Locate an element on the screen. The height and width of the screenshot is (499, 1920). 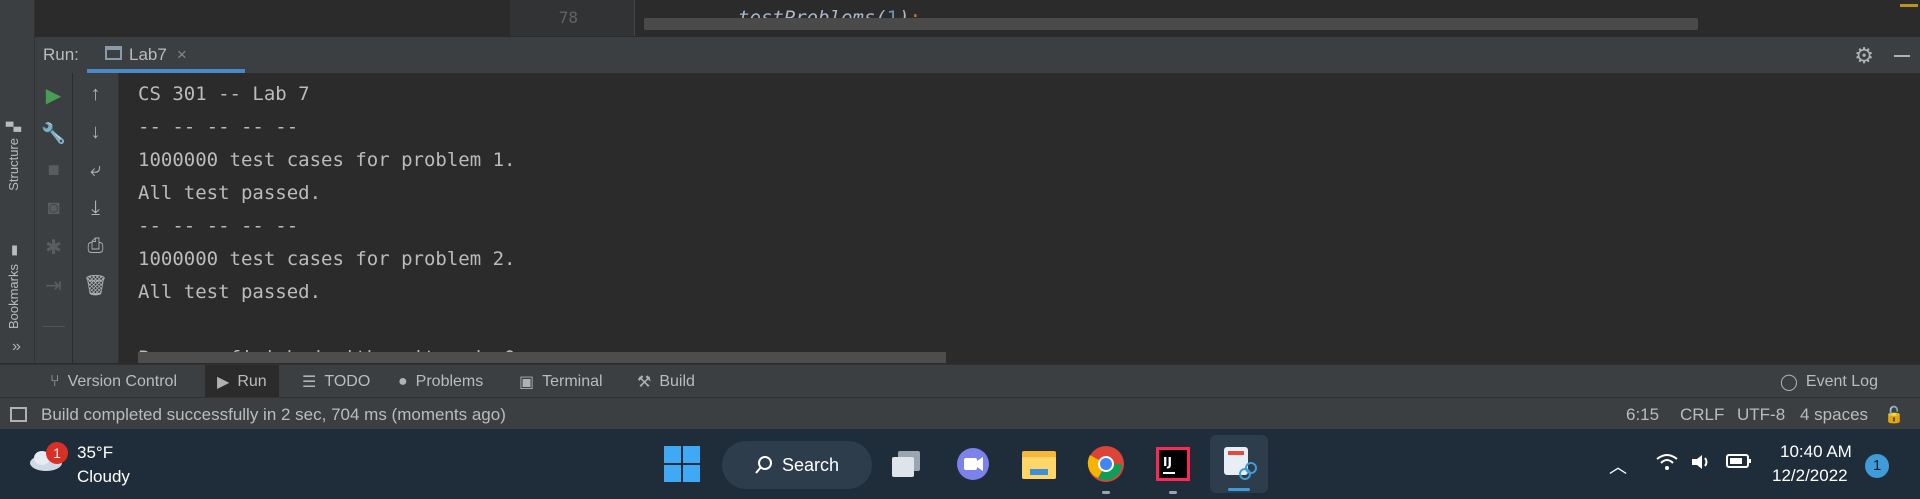
structure-tab: Structure ▞ is located at coordinates (13, 156).